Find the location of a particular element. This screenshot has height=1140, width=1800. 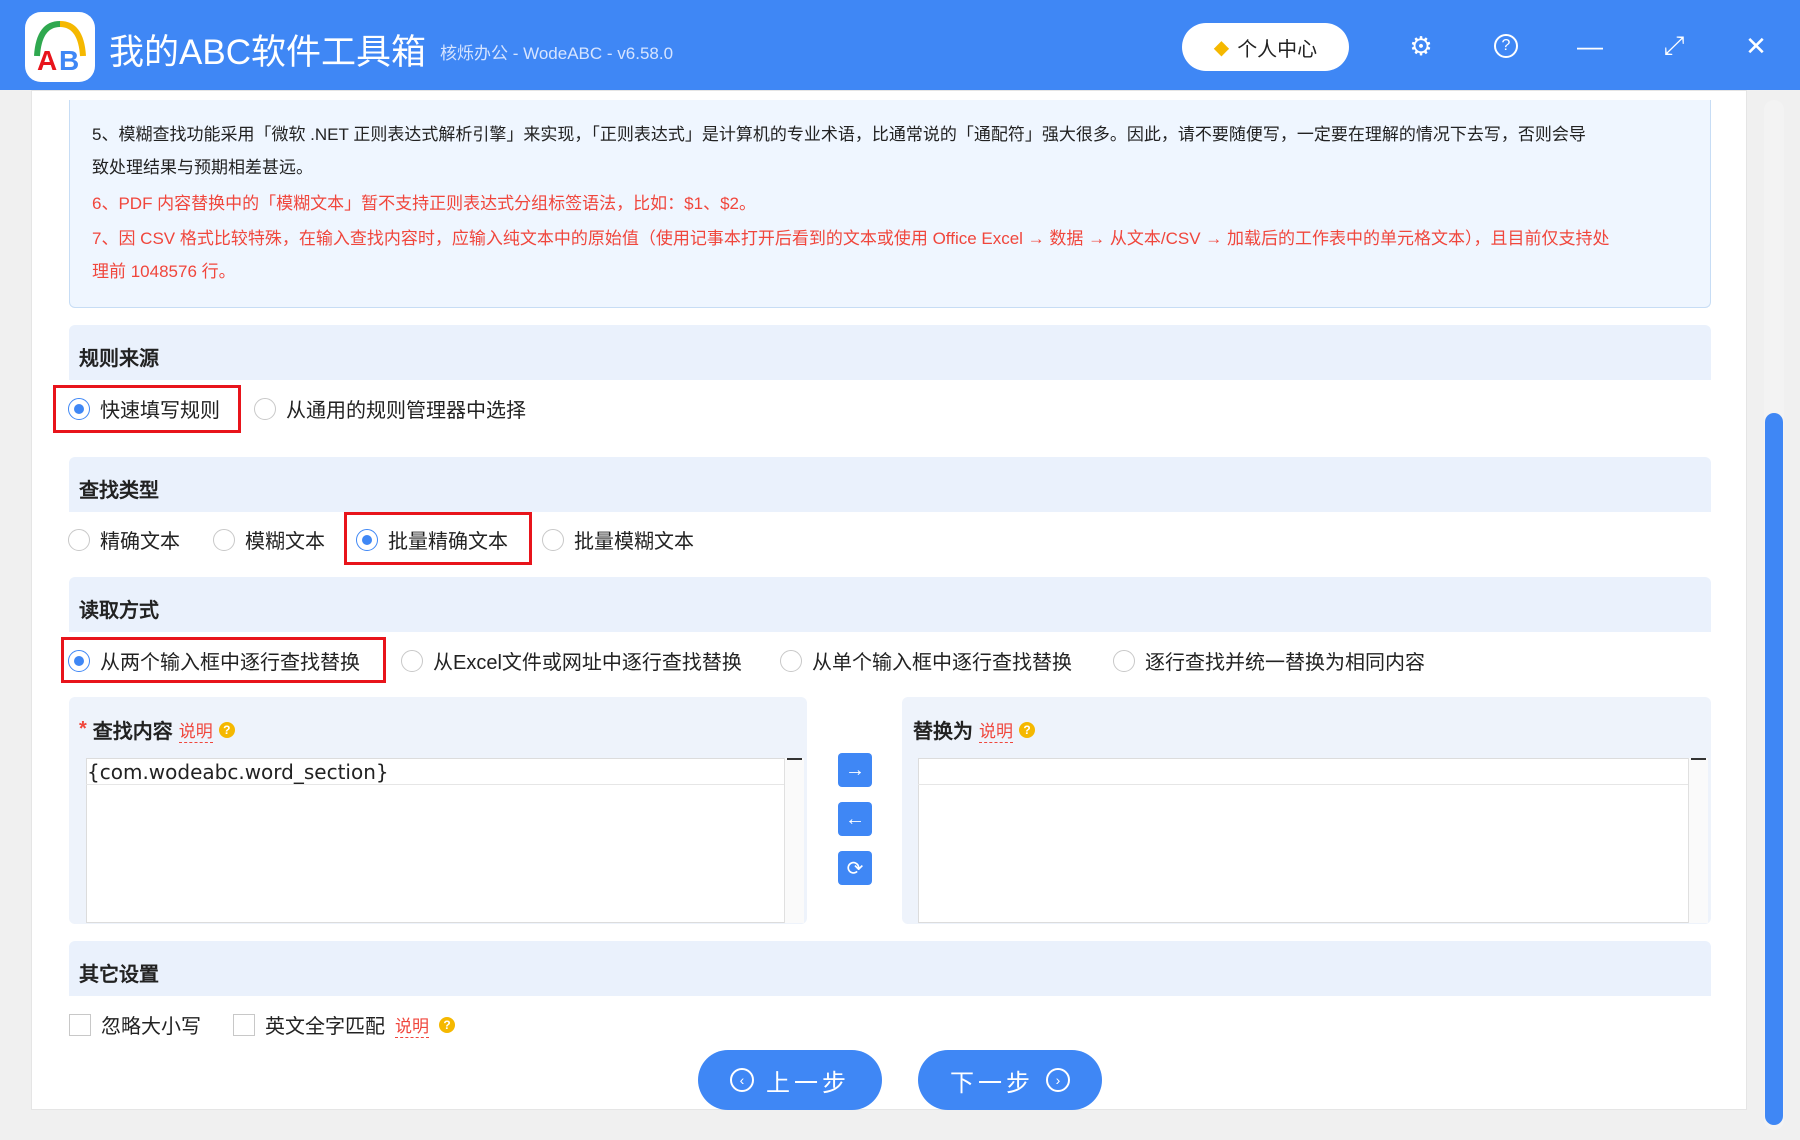

find-label-row: * 查找内容 说明? is located at coordinates (157, 729).